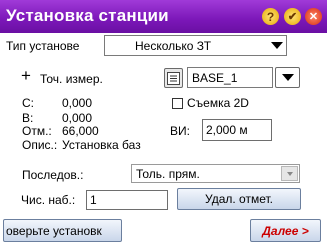 This screenshot has height=250, width=327. Describe the element at coordinates (180, 131) in the screenshot. I see `vi-label: ВИ:` at that location.